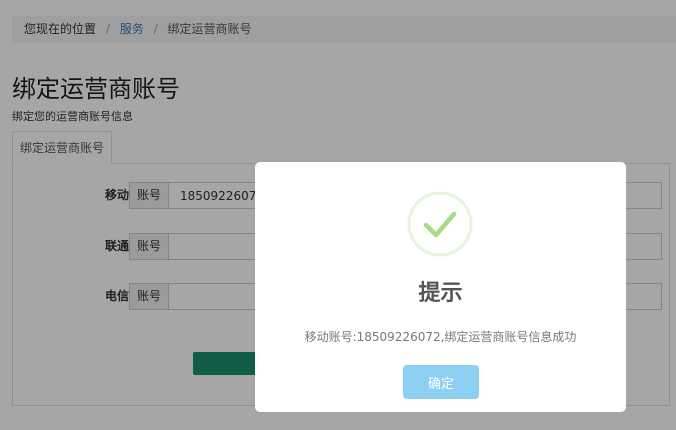 This screenshot has width=676, height=430. Describe the element at coordinates (441, 382) in the screenshot. I see `confirm-button: 确定` at that location.